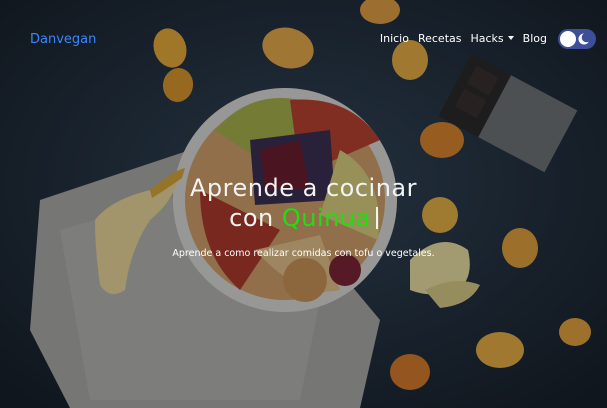  Describe the element at coordinates (577, 39) in the screenshot. I see `theme-toggle` at that location.